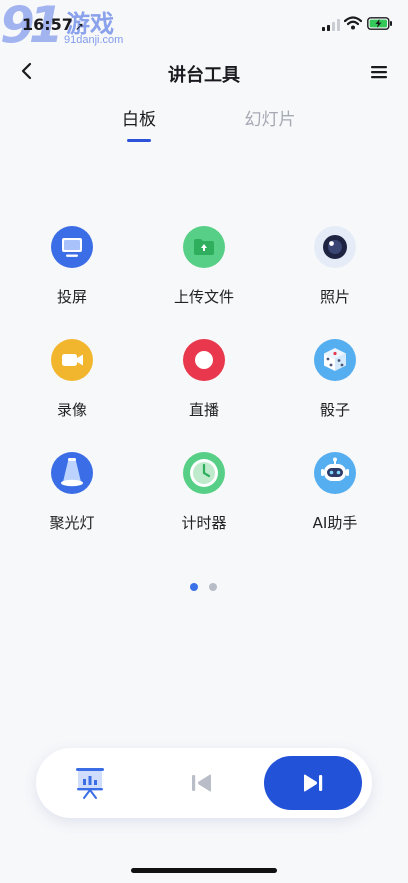 This screenshot has width=408, height=883. Describe the element at coordinates (72, 247) in the screenshot. I see `monitor-icon` at that location.